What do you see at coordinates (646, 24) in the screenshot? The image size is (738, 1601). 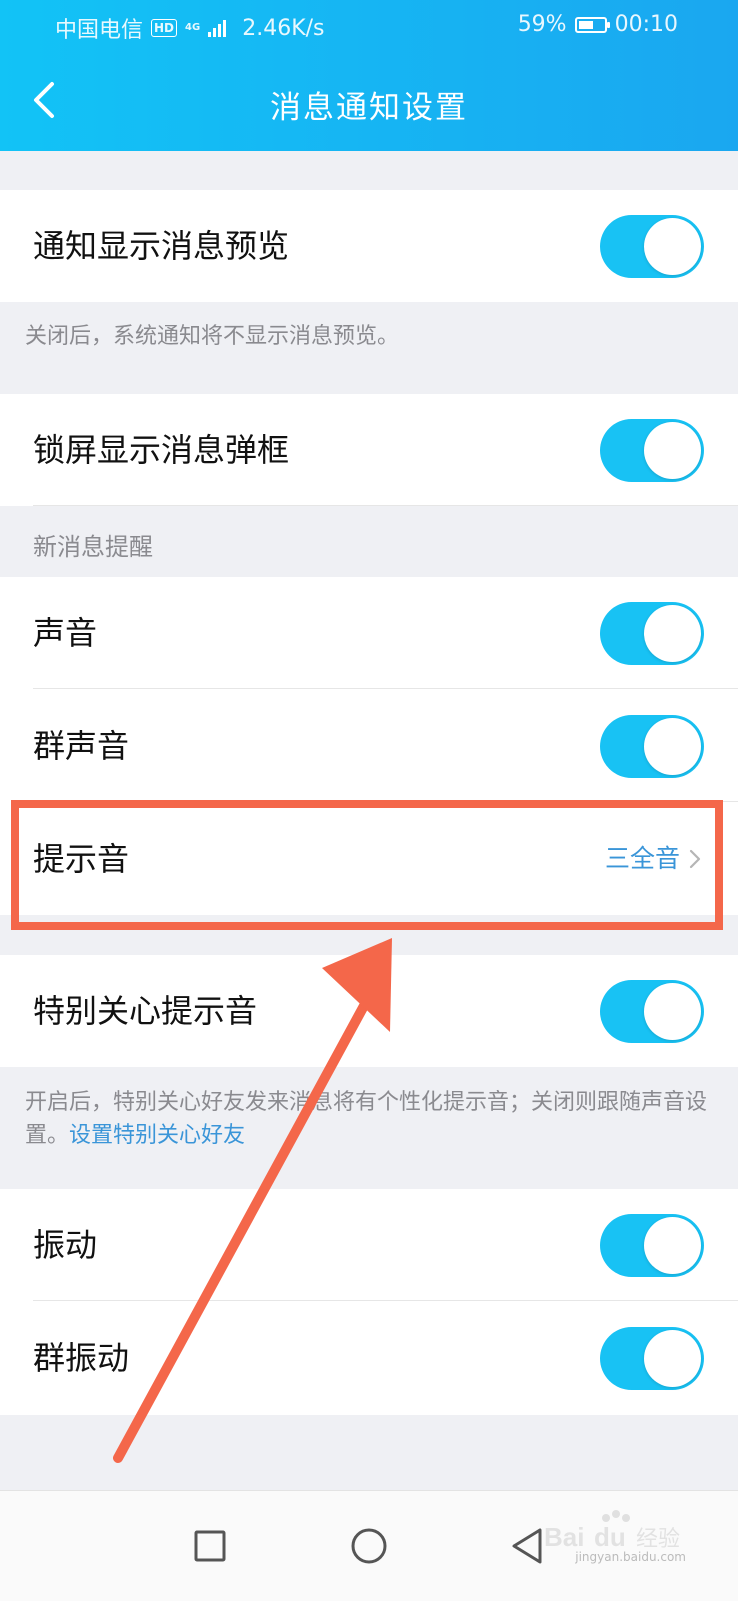 I see `clock: 00:10` at bounding box center [646, 24].